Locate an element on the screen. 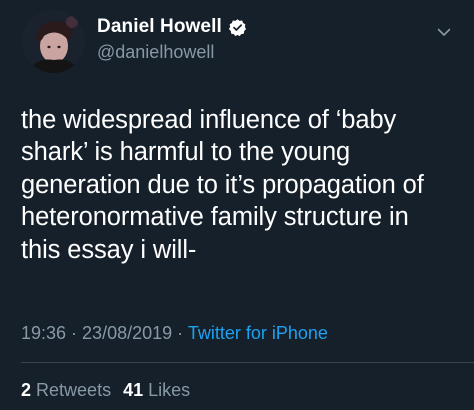 The image size is (474, 410). tweet-date: 23/08/2019 is located at coordinates (127, 333).